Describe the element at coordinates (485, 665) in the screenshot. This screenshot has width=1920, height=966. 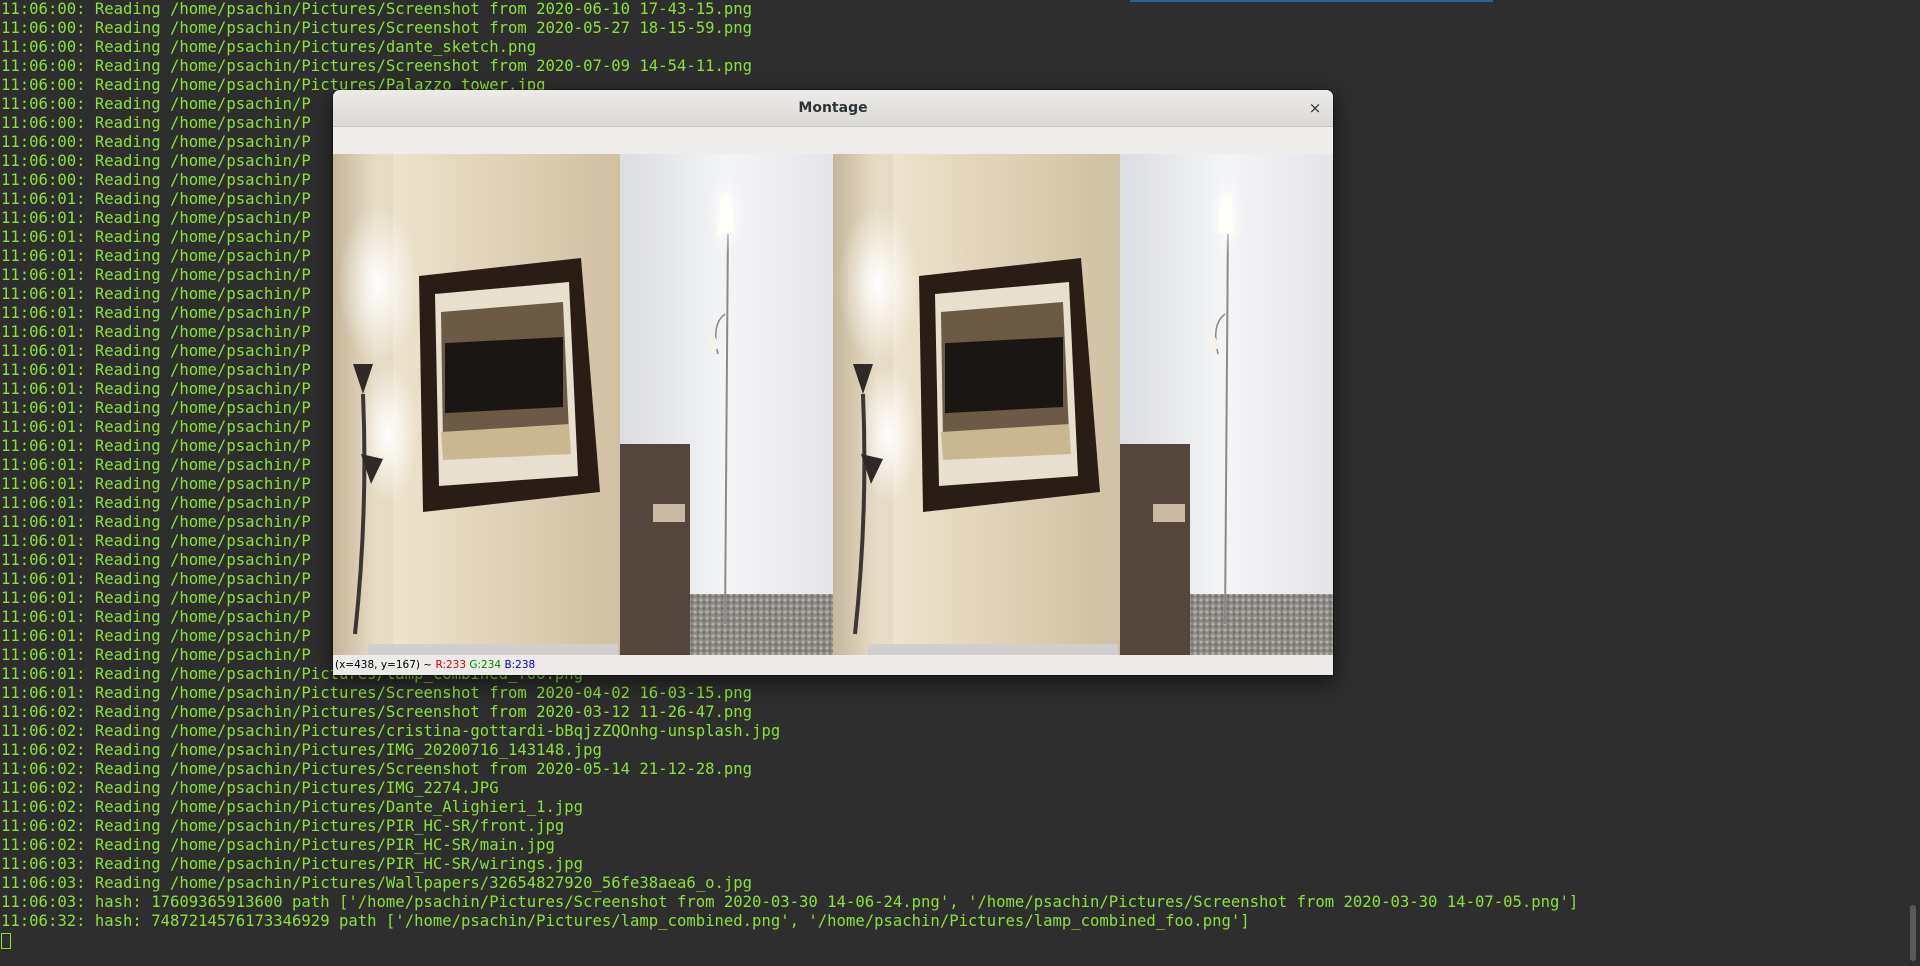
I see `pixel-green-value: G:234` at that location.